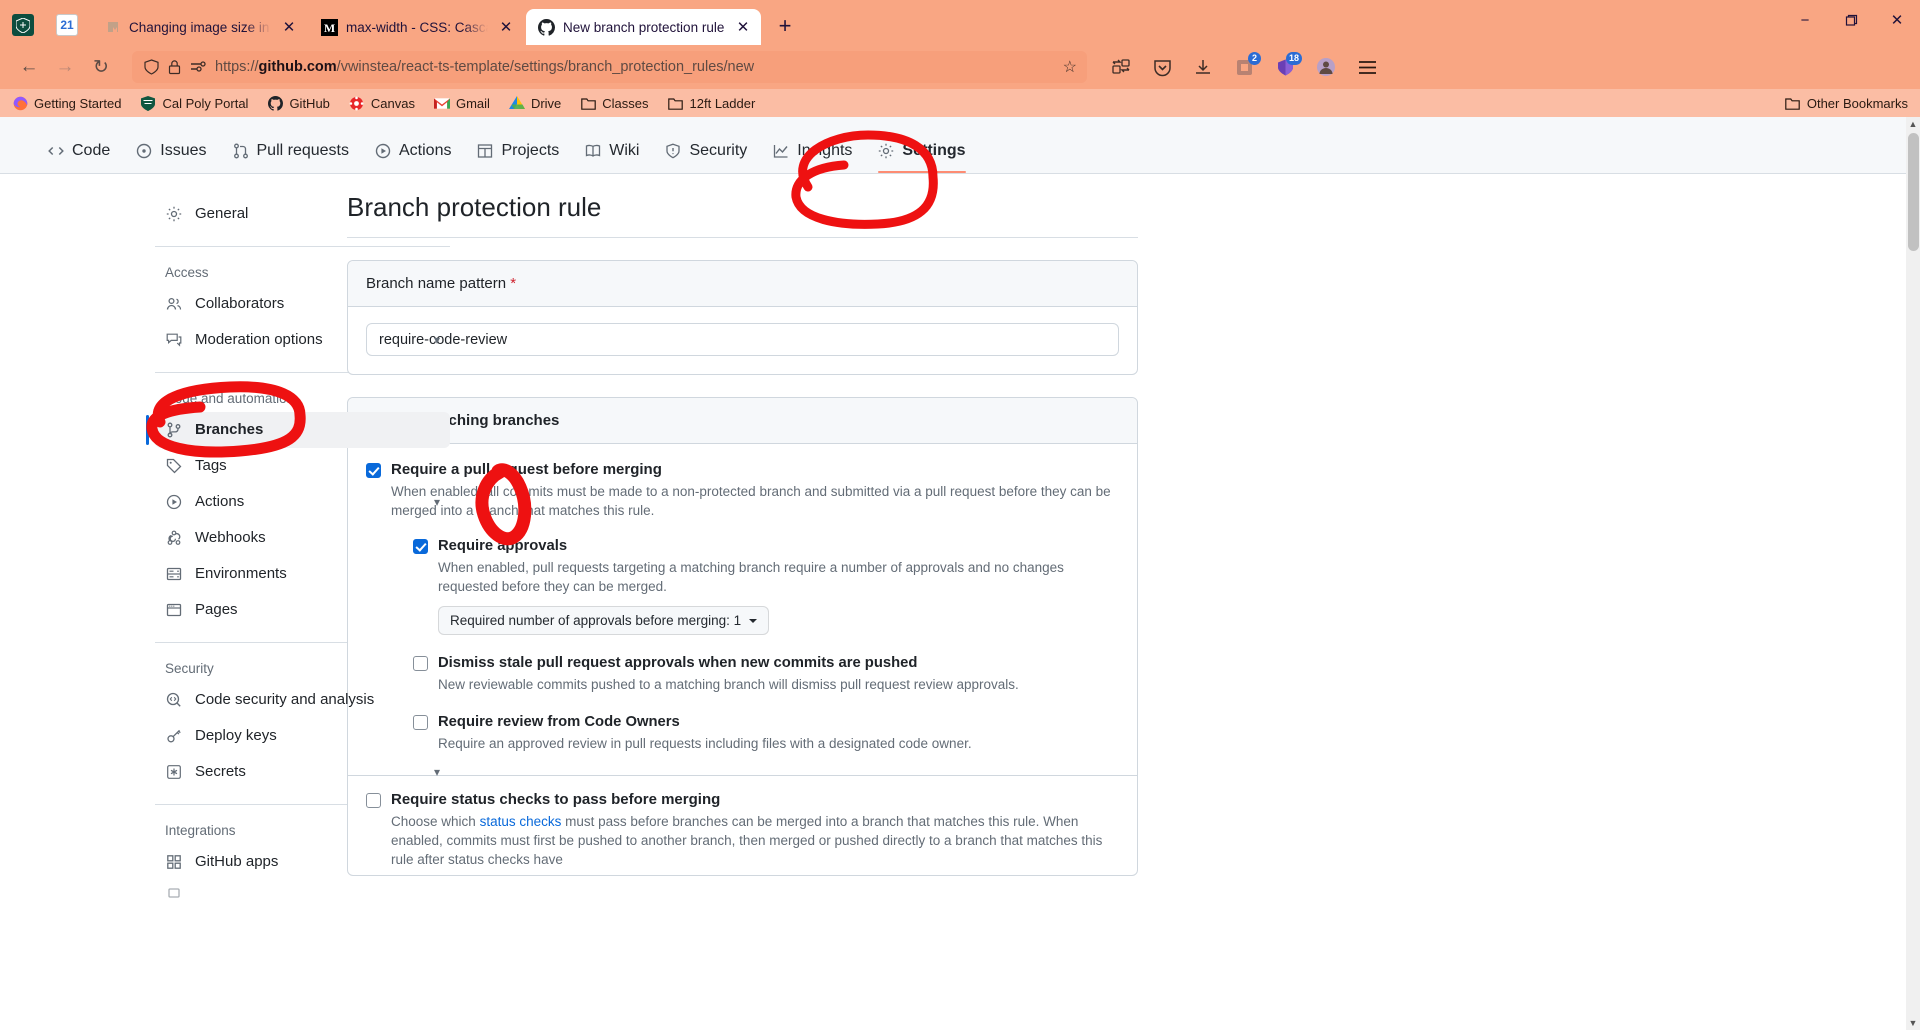  I want to click on sidebar-item-environments: Environments, so click(302, 574).